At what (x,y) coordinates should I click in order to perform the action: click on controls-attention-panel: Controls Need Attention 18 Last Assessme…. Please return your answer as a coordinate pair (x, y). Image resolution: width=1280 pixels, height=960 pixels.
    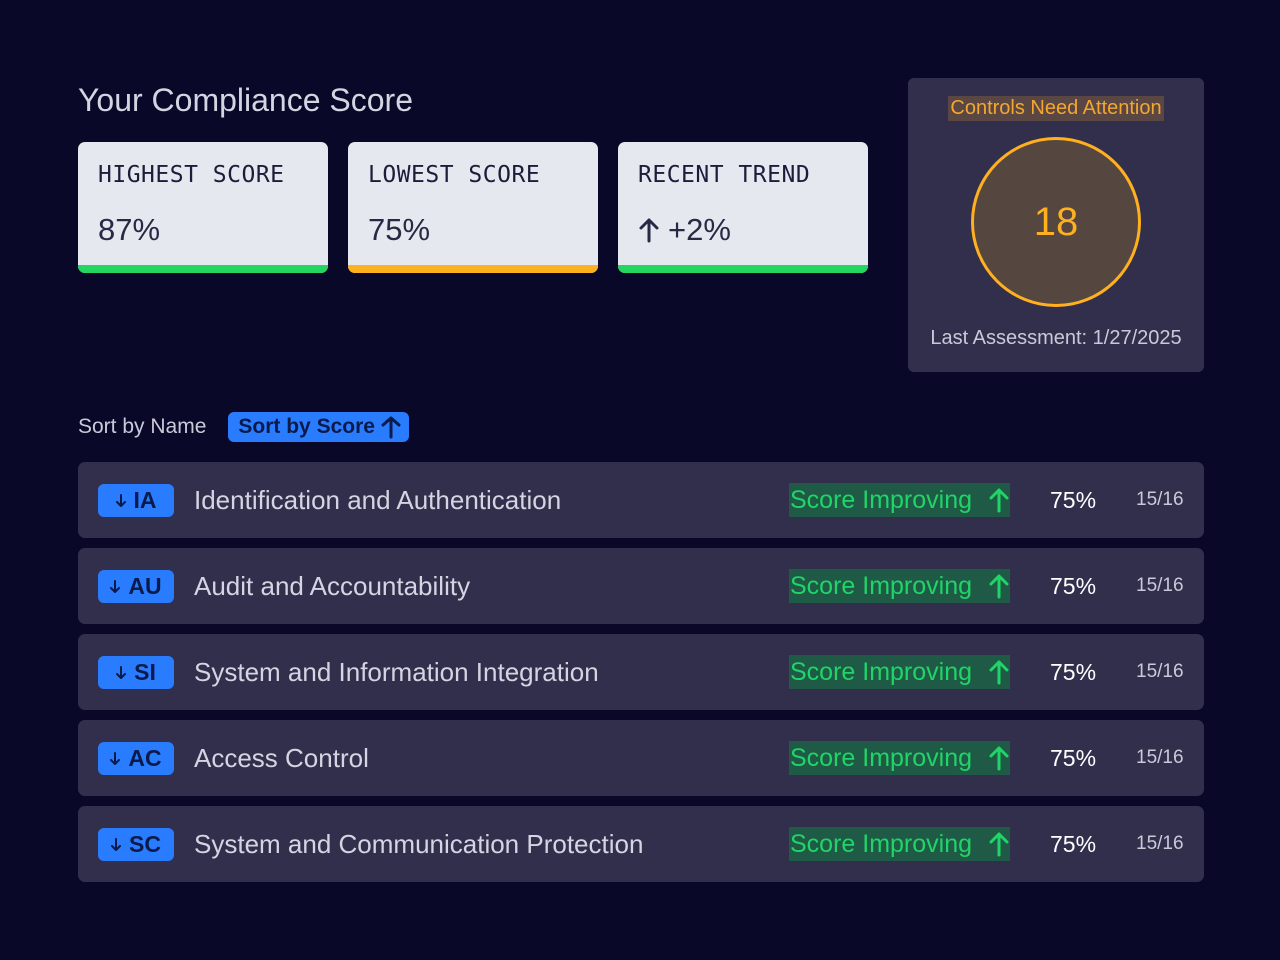
    Looking at the image, I should click on (1056, 225).